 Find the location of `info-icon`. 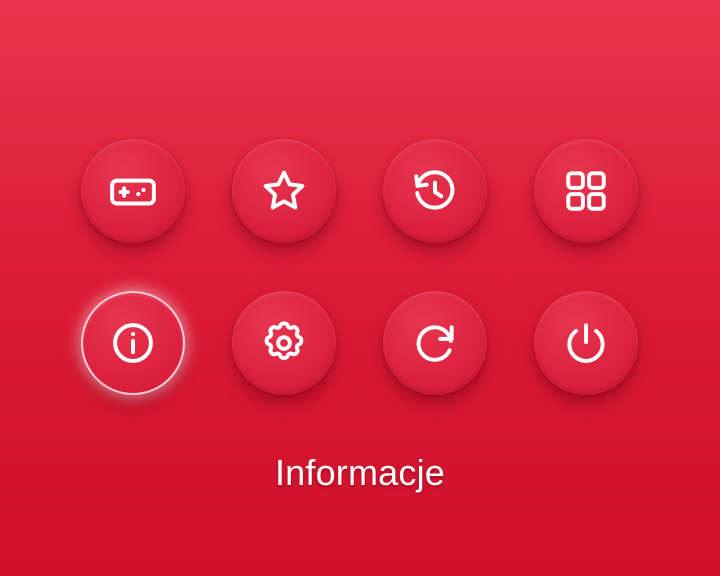

info-icon is located at coordinates (133, 343).